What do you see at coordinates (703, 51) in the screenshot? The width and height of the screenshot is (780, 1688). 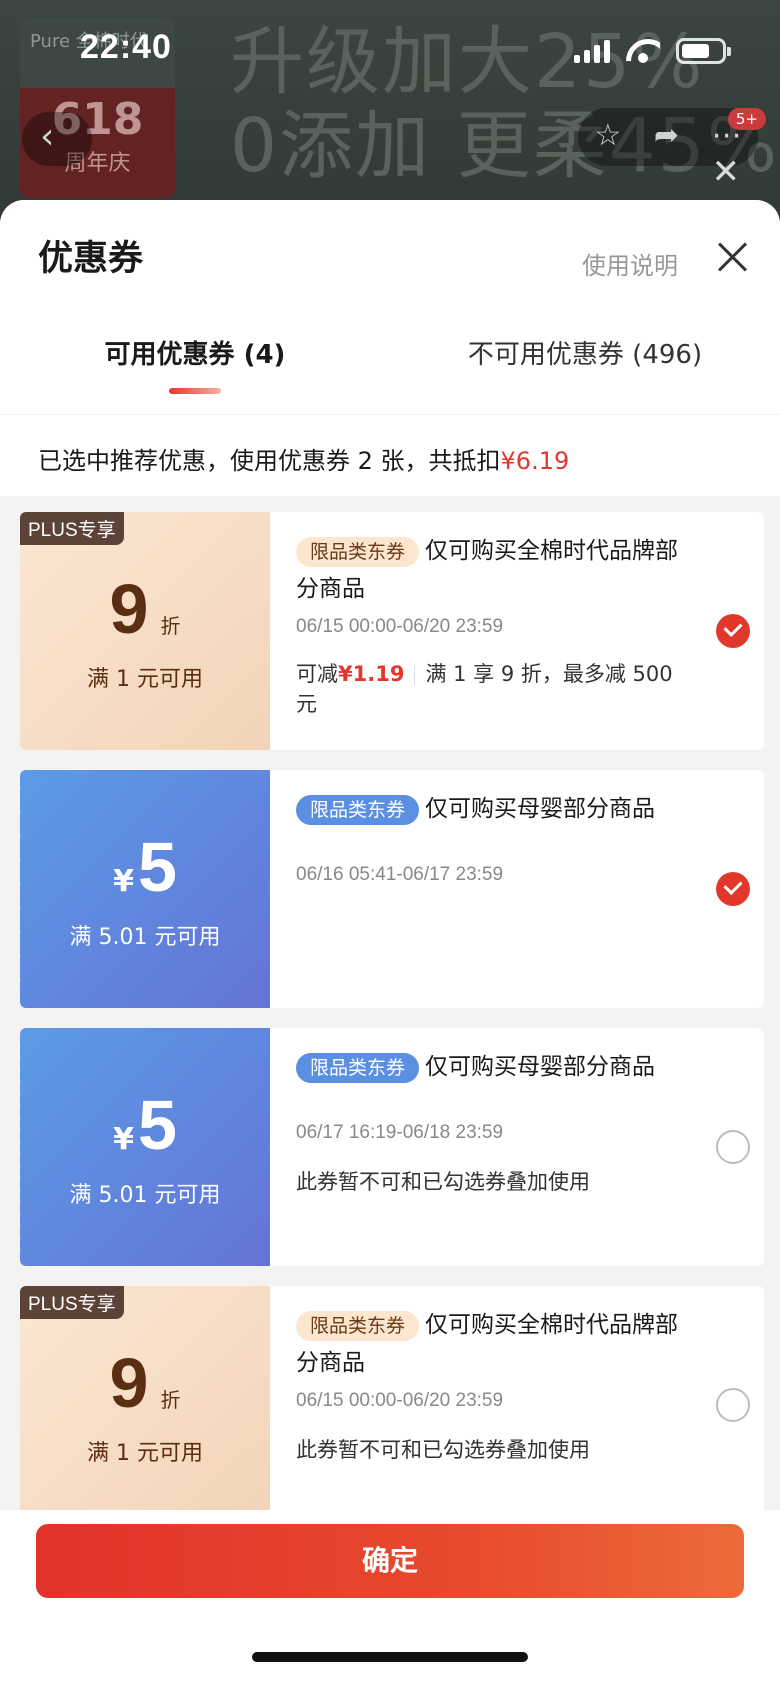 I see `battery-icon` at bounding box center [703, 51].